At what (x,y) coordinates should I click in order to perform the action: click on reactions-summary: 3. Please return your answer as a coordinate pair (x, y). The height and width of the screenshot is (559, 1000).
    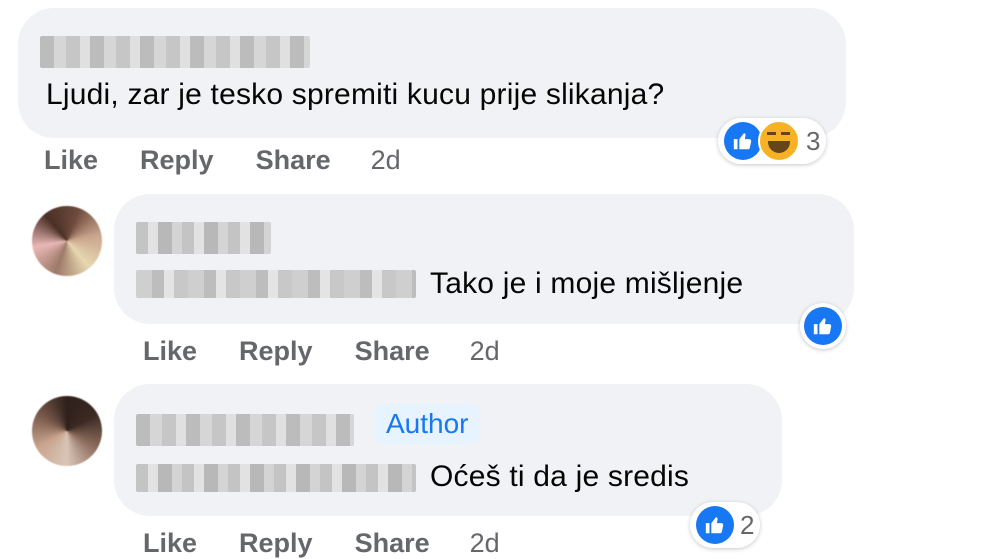
    Looking at the image, I should click on (772, 141).